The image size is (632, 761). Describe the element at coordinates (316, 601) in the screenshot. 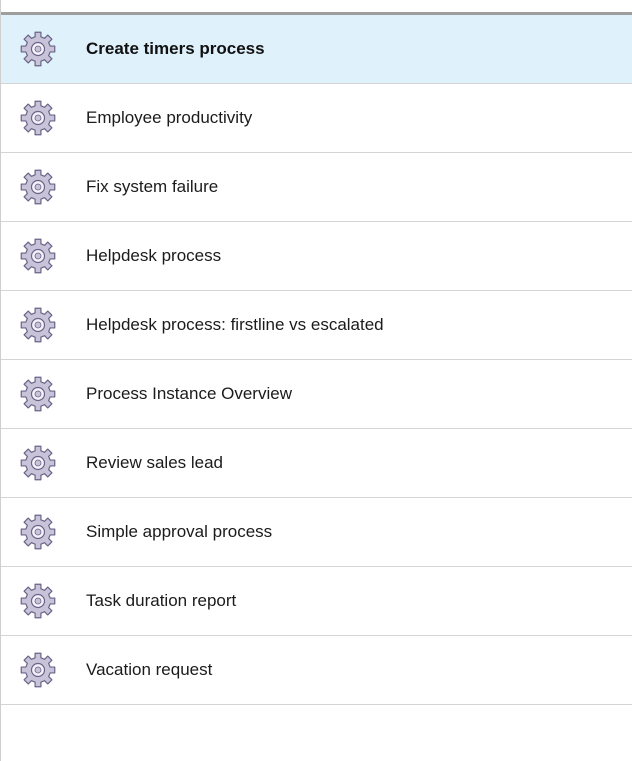

I see `list-item: Task duration report` at that location.